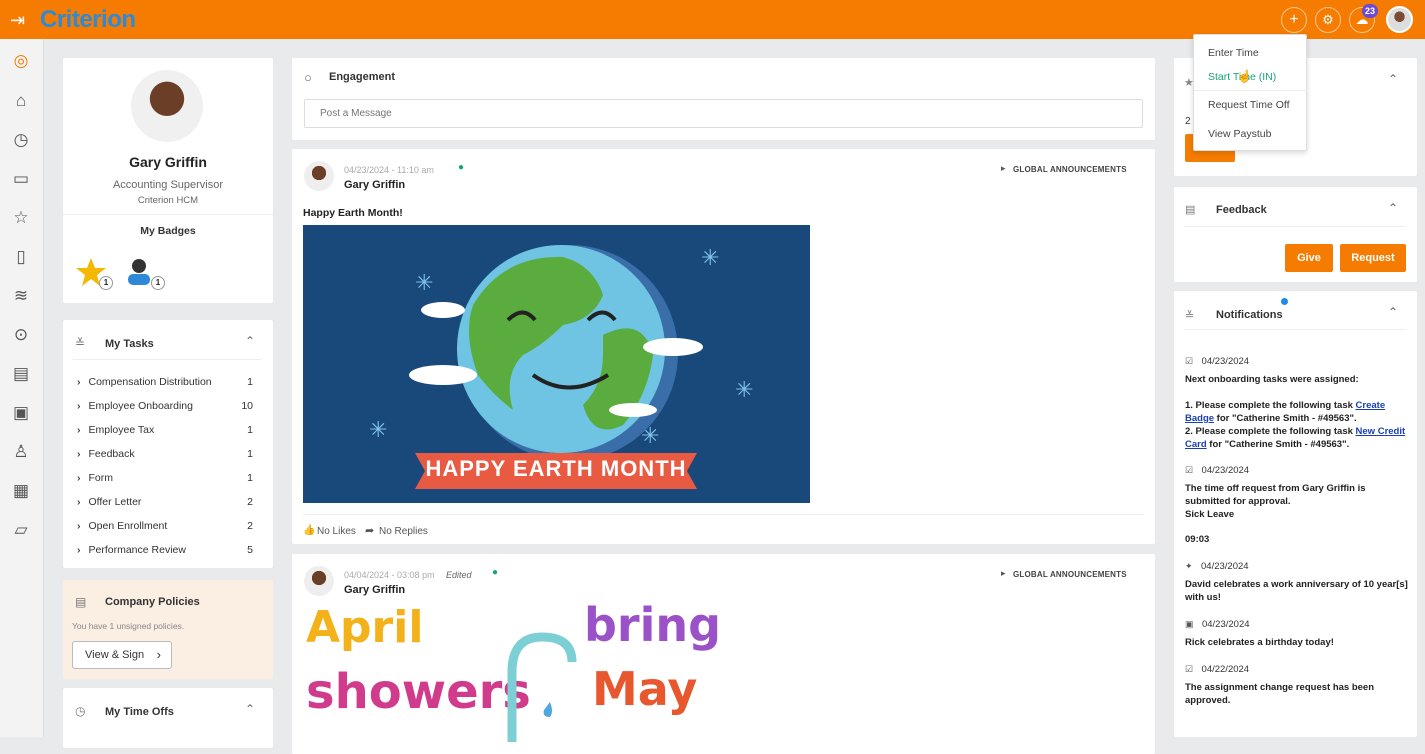 This screenshot has width=1425, height=754. What do you see at coordinates (369, 530) in the screenshot?
I see `reply-icon: ➦` at bounding box center [369, 530].